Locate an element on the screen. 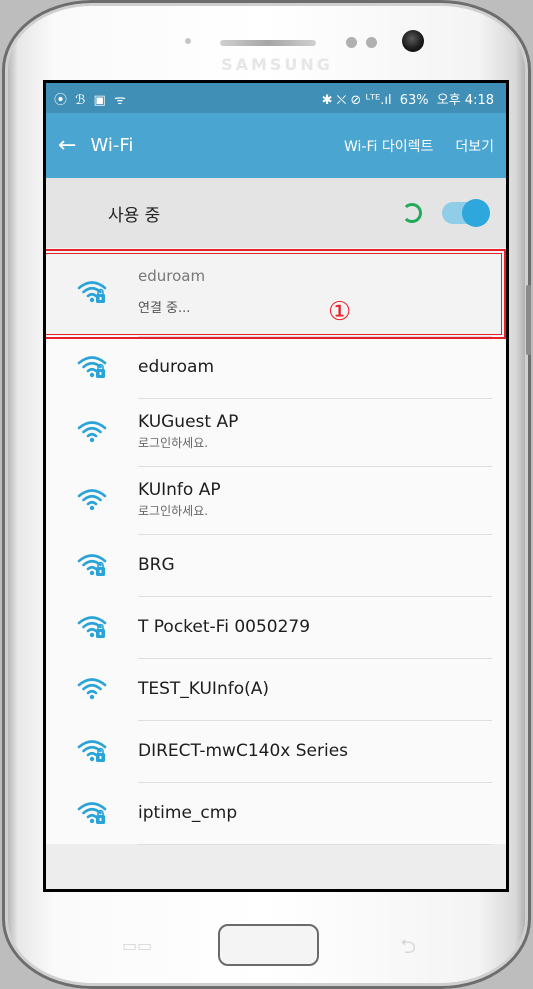  network-item: KUInfo AP 로그인하세요. is located at coordinates (276, 500).